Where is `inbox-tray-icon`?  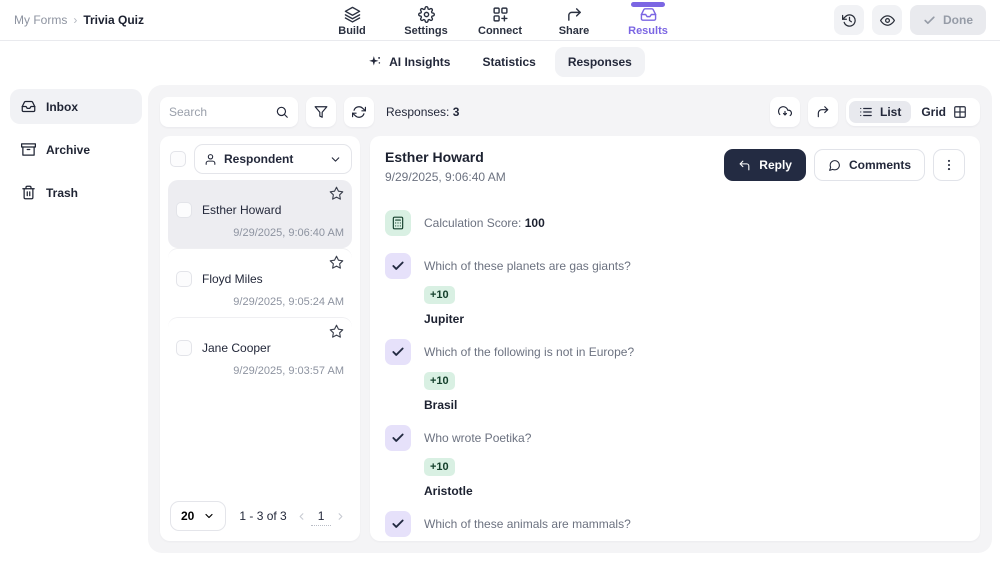 inbox-tray-icon is located at coordinates (648, 14).